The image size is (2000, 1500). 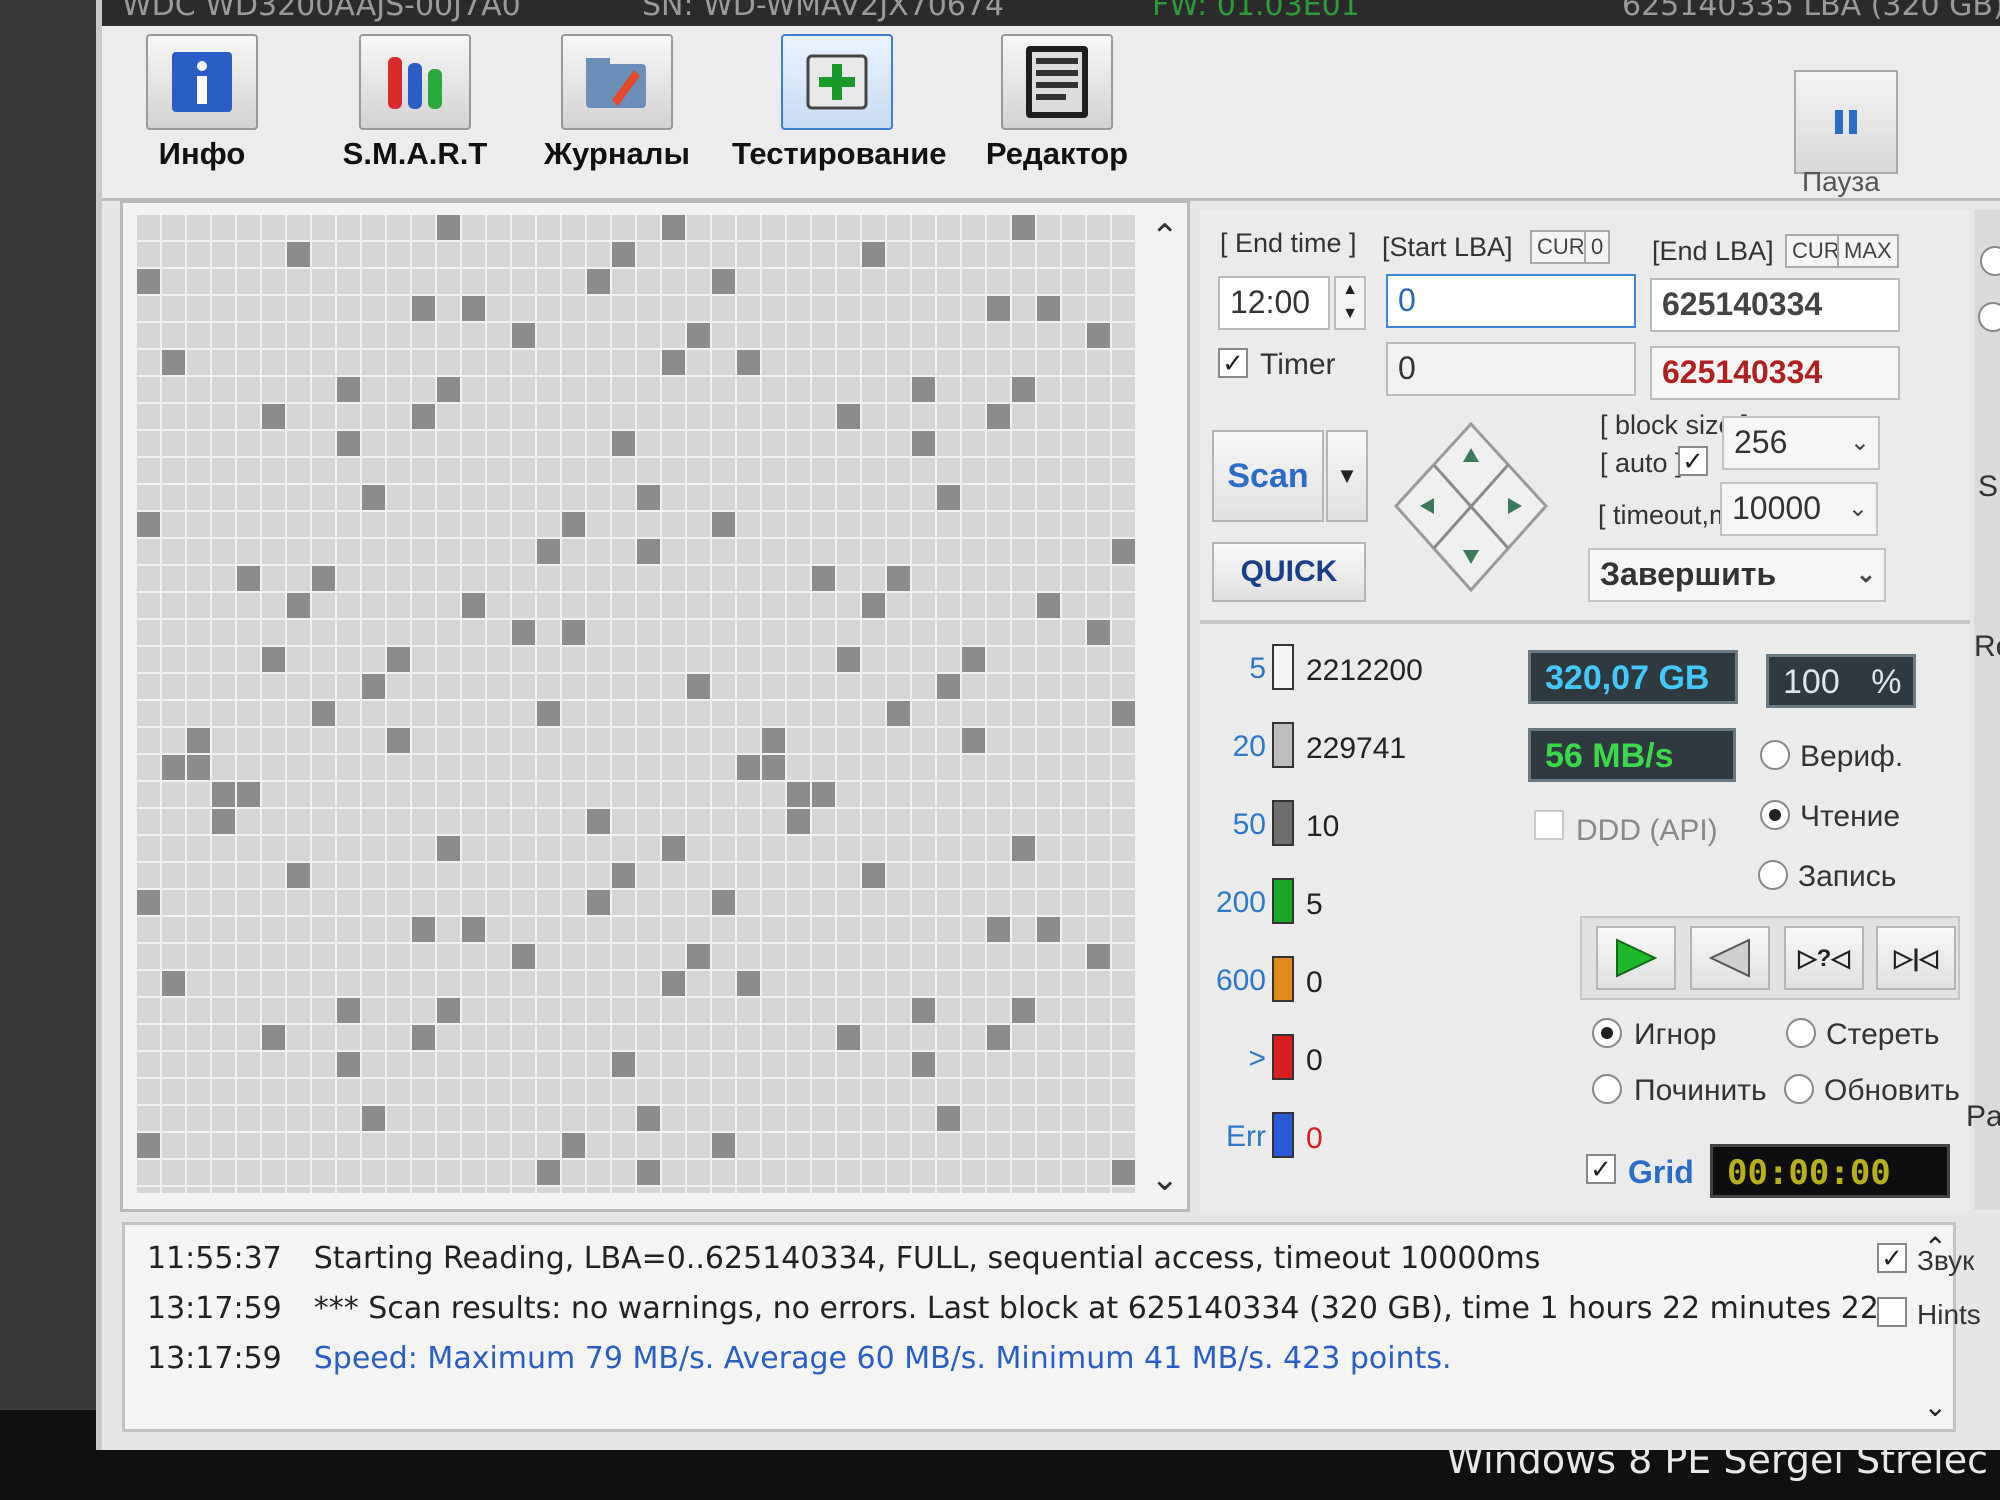 I want to click on drive-model: WDC WD3200AAJS-00J7A0, so click(x=321, y=11).